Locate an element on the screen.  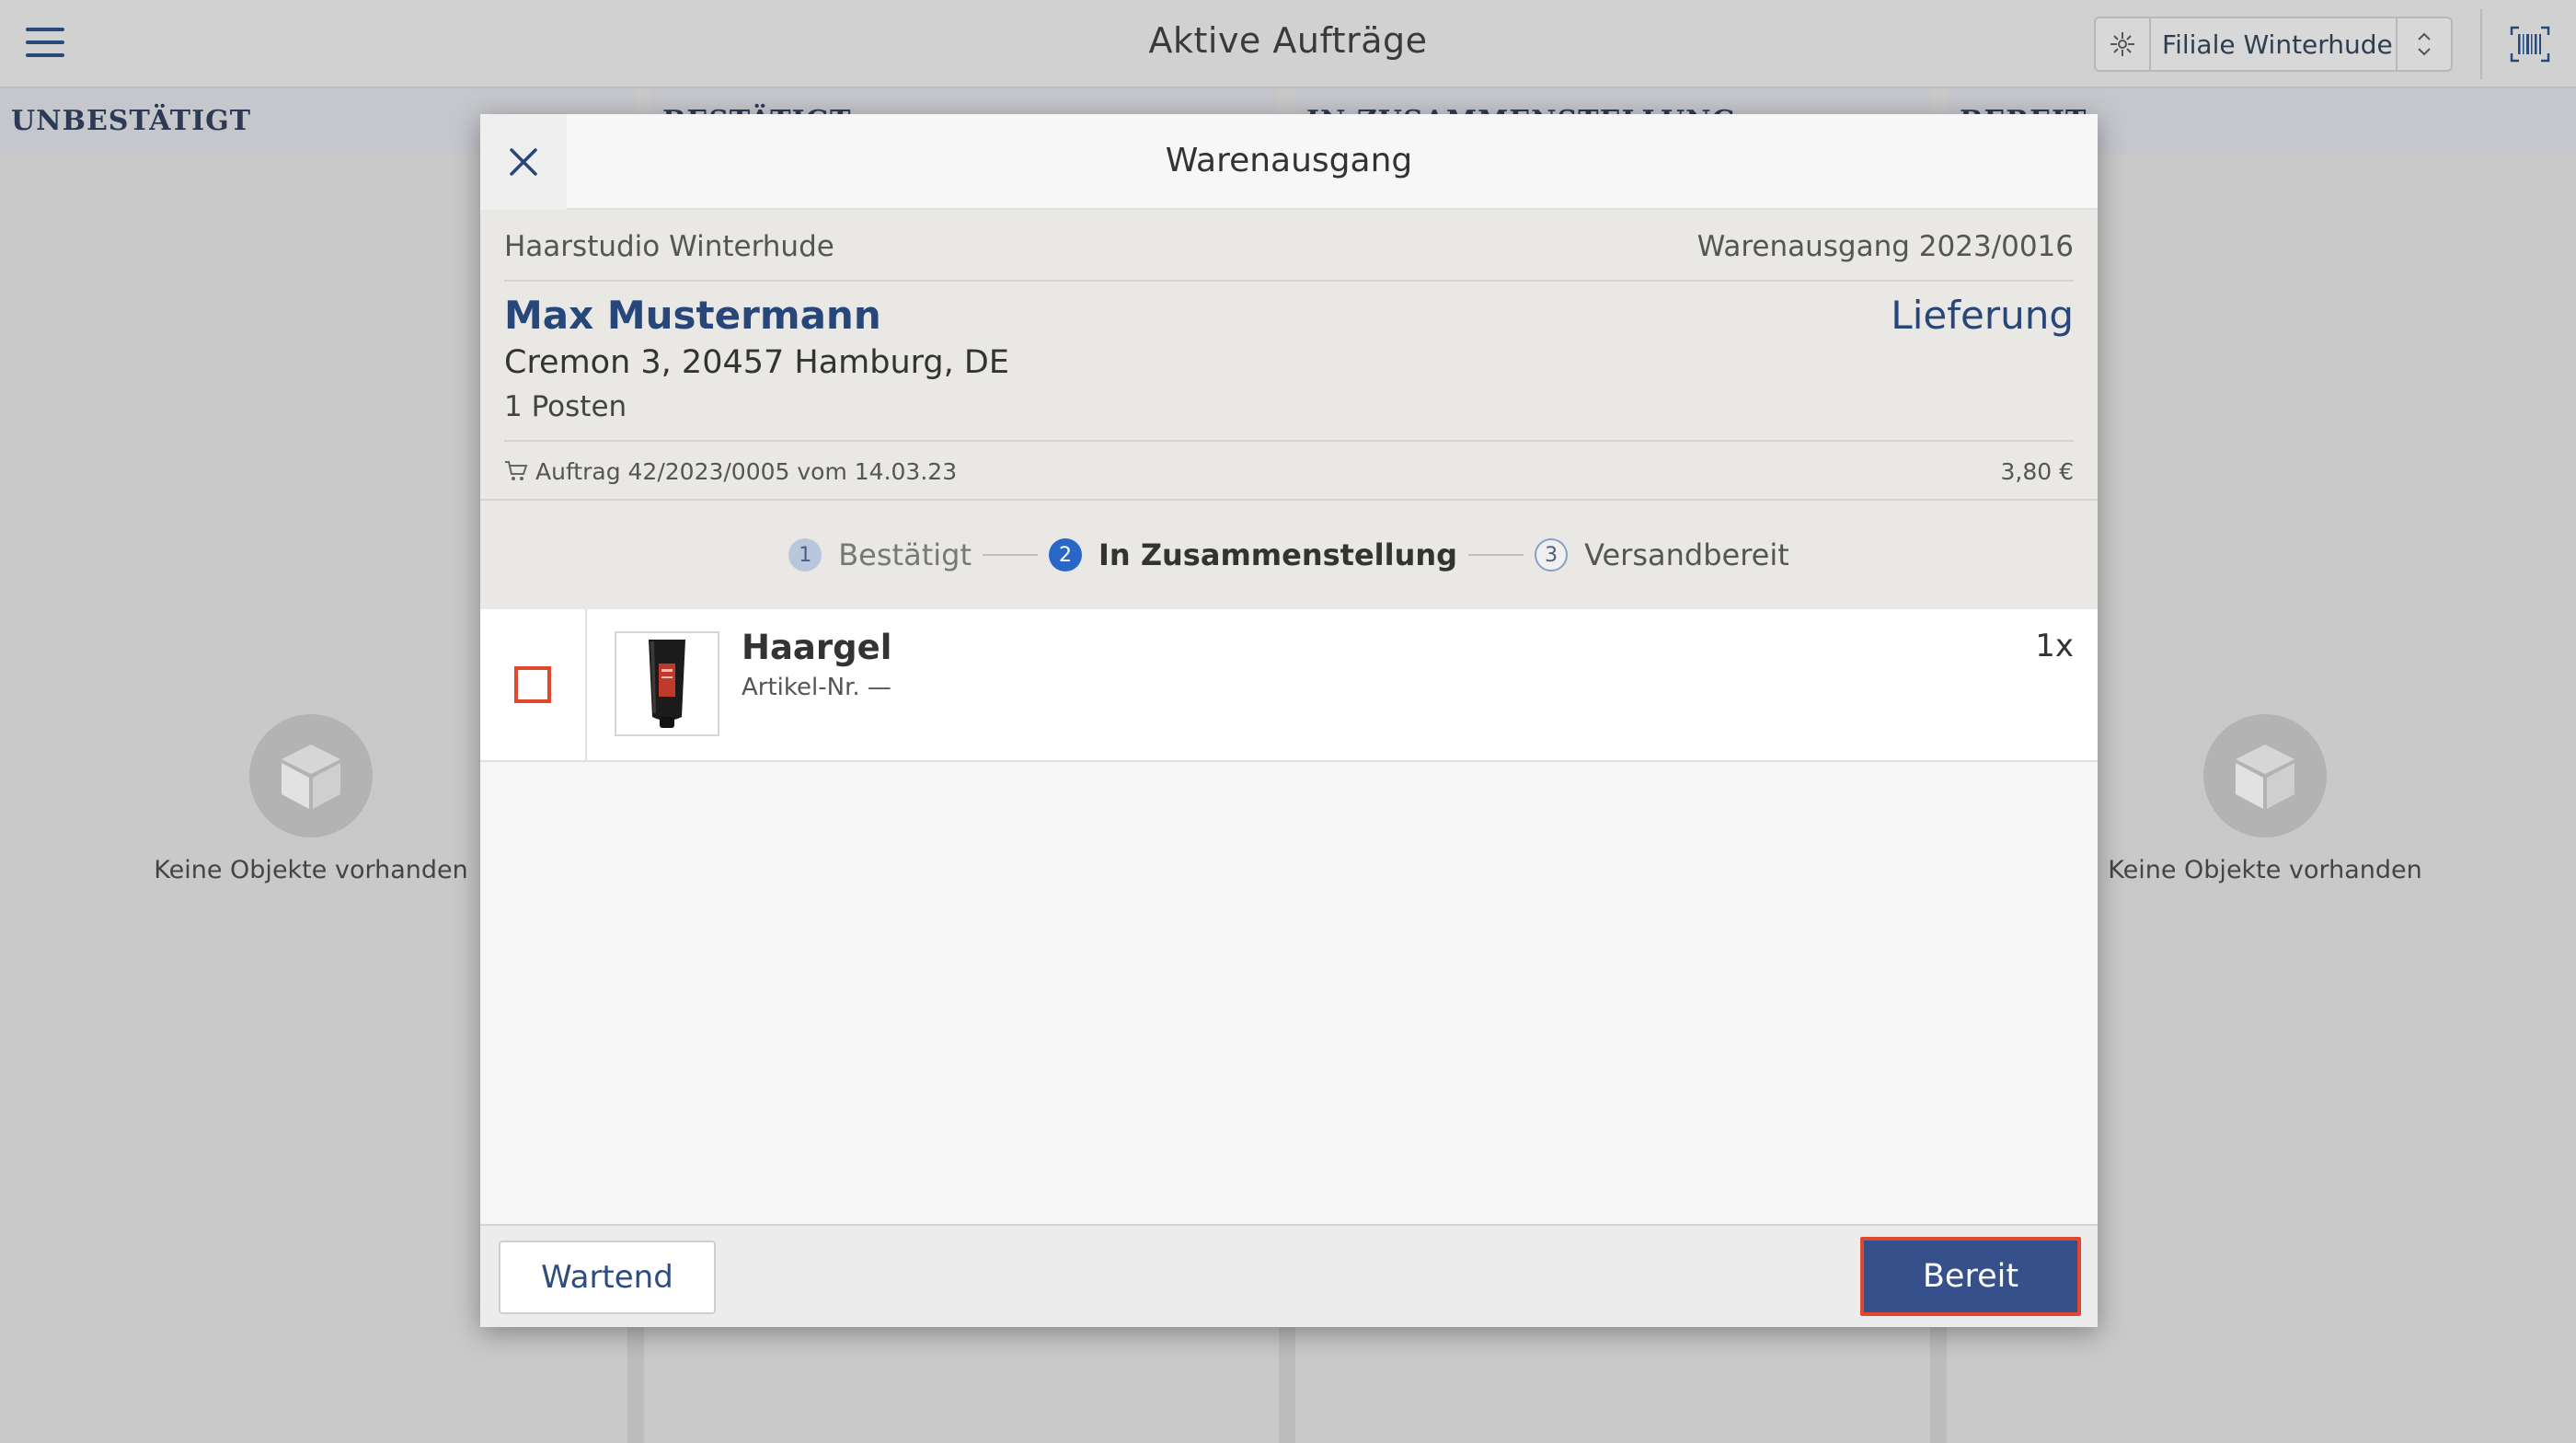
branch-icon is located at coordinates (2123, 44).